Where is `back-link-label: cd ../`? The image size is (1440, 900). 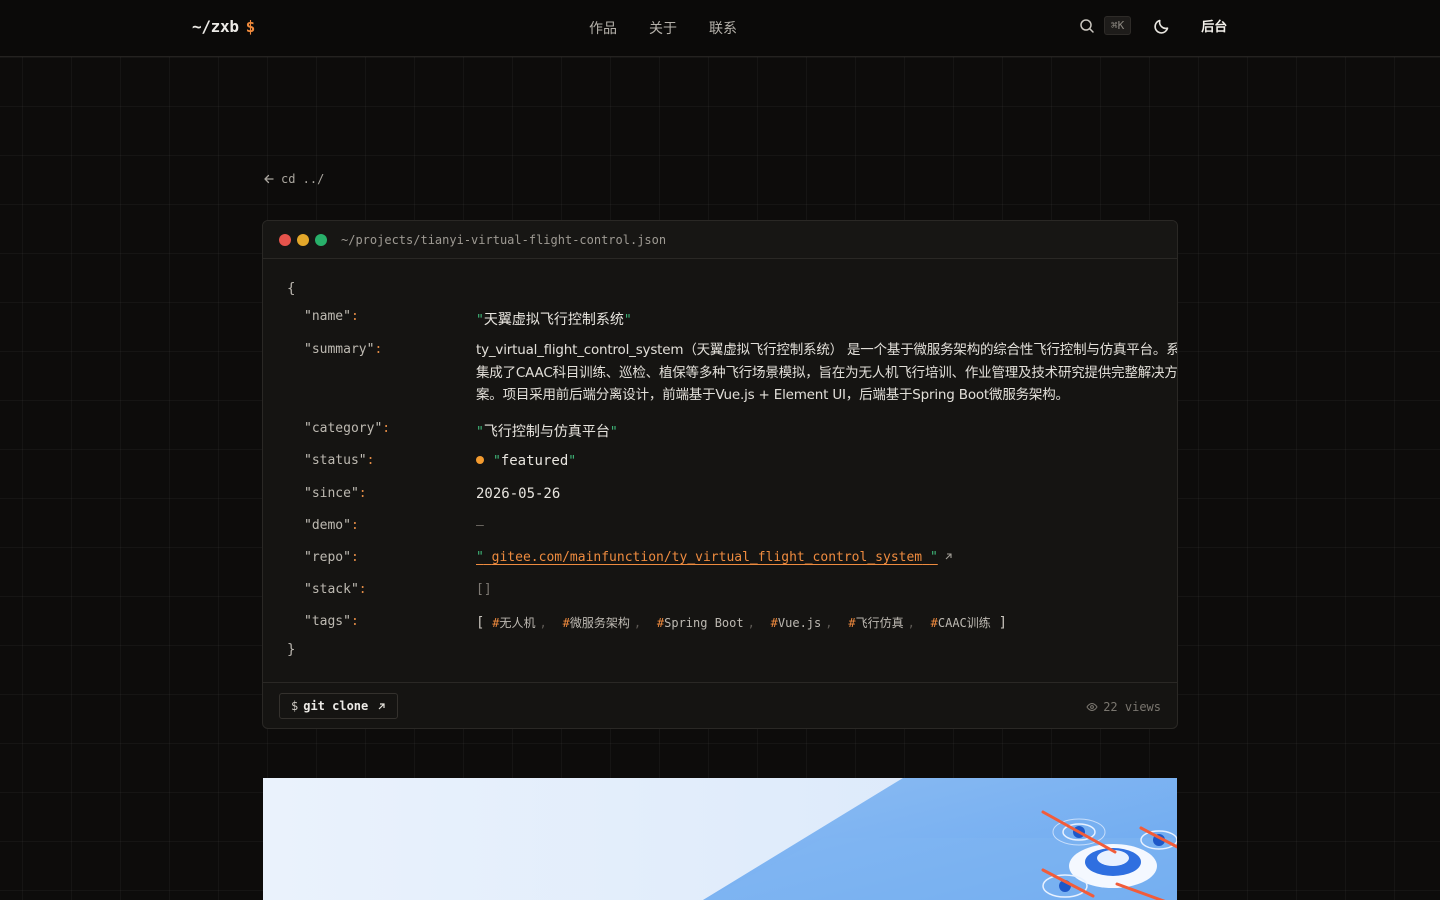 back-link-label: cd ../ is located at coordinates (303, 179).